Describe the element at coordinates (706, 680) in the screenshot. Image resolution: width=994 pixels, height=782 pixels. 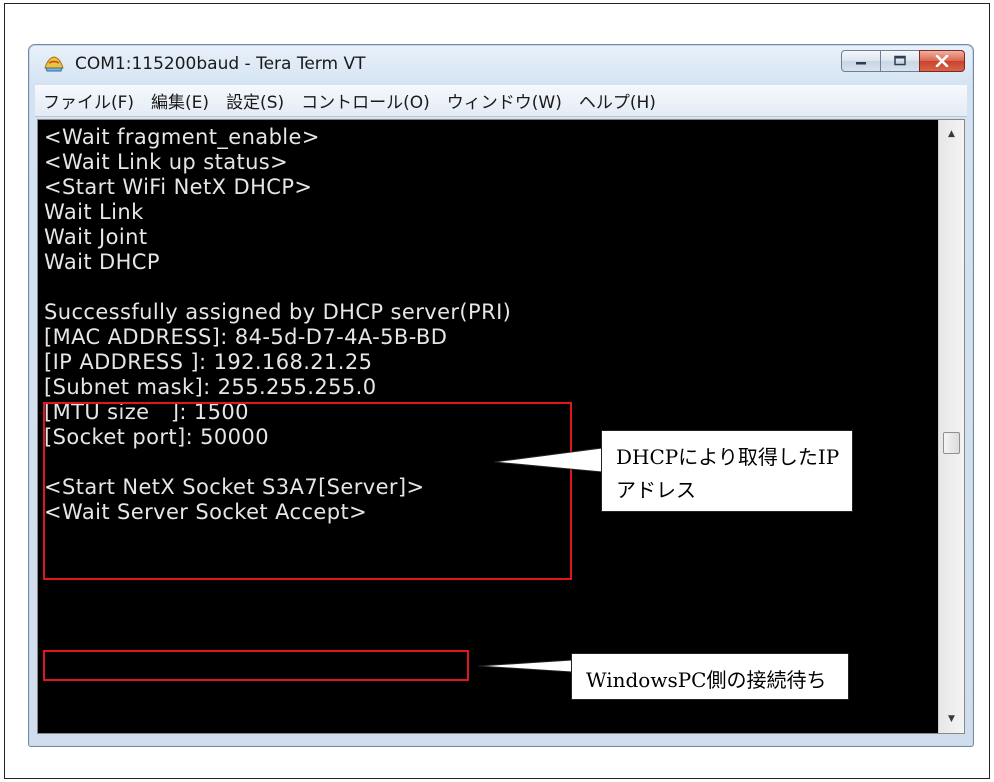
I see `wait-callout-text: WindowsPC側の接続待ち` at that location.